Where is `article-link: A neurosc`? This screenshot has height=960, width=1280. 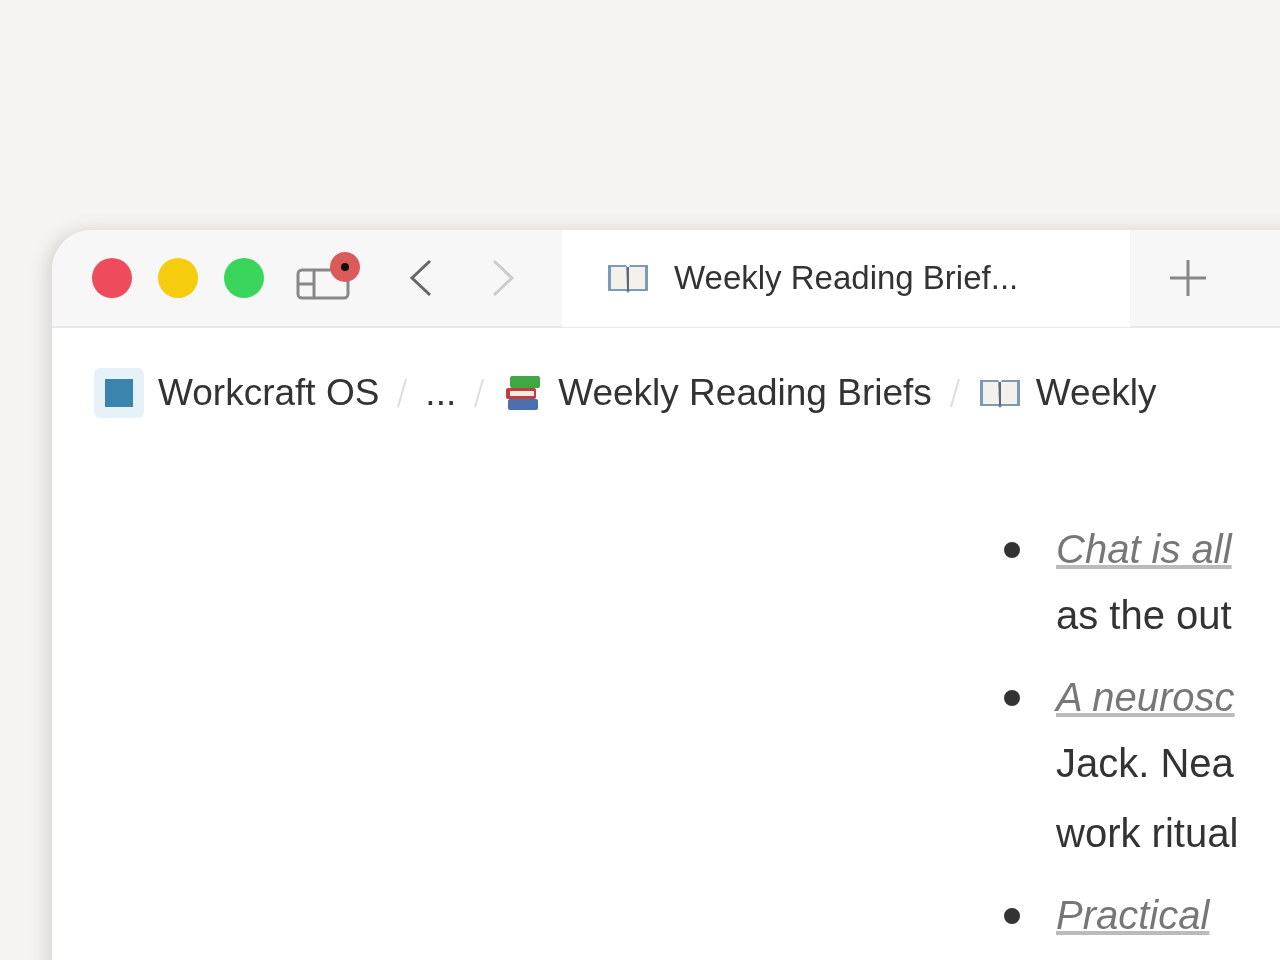
article-link: A neurosc is located at coordinates (1147, 697).